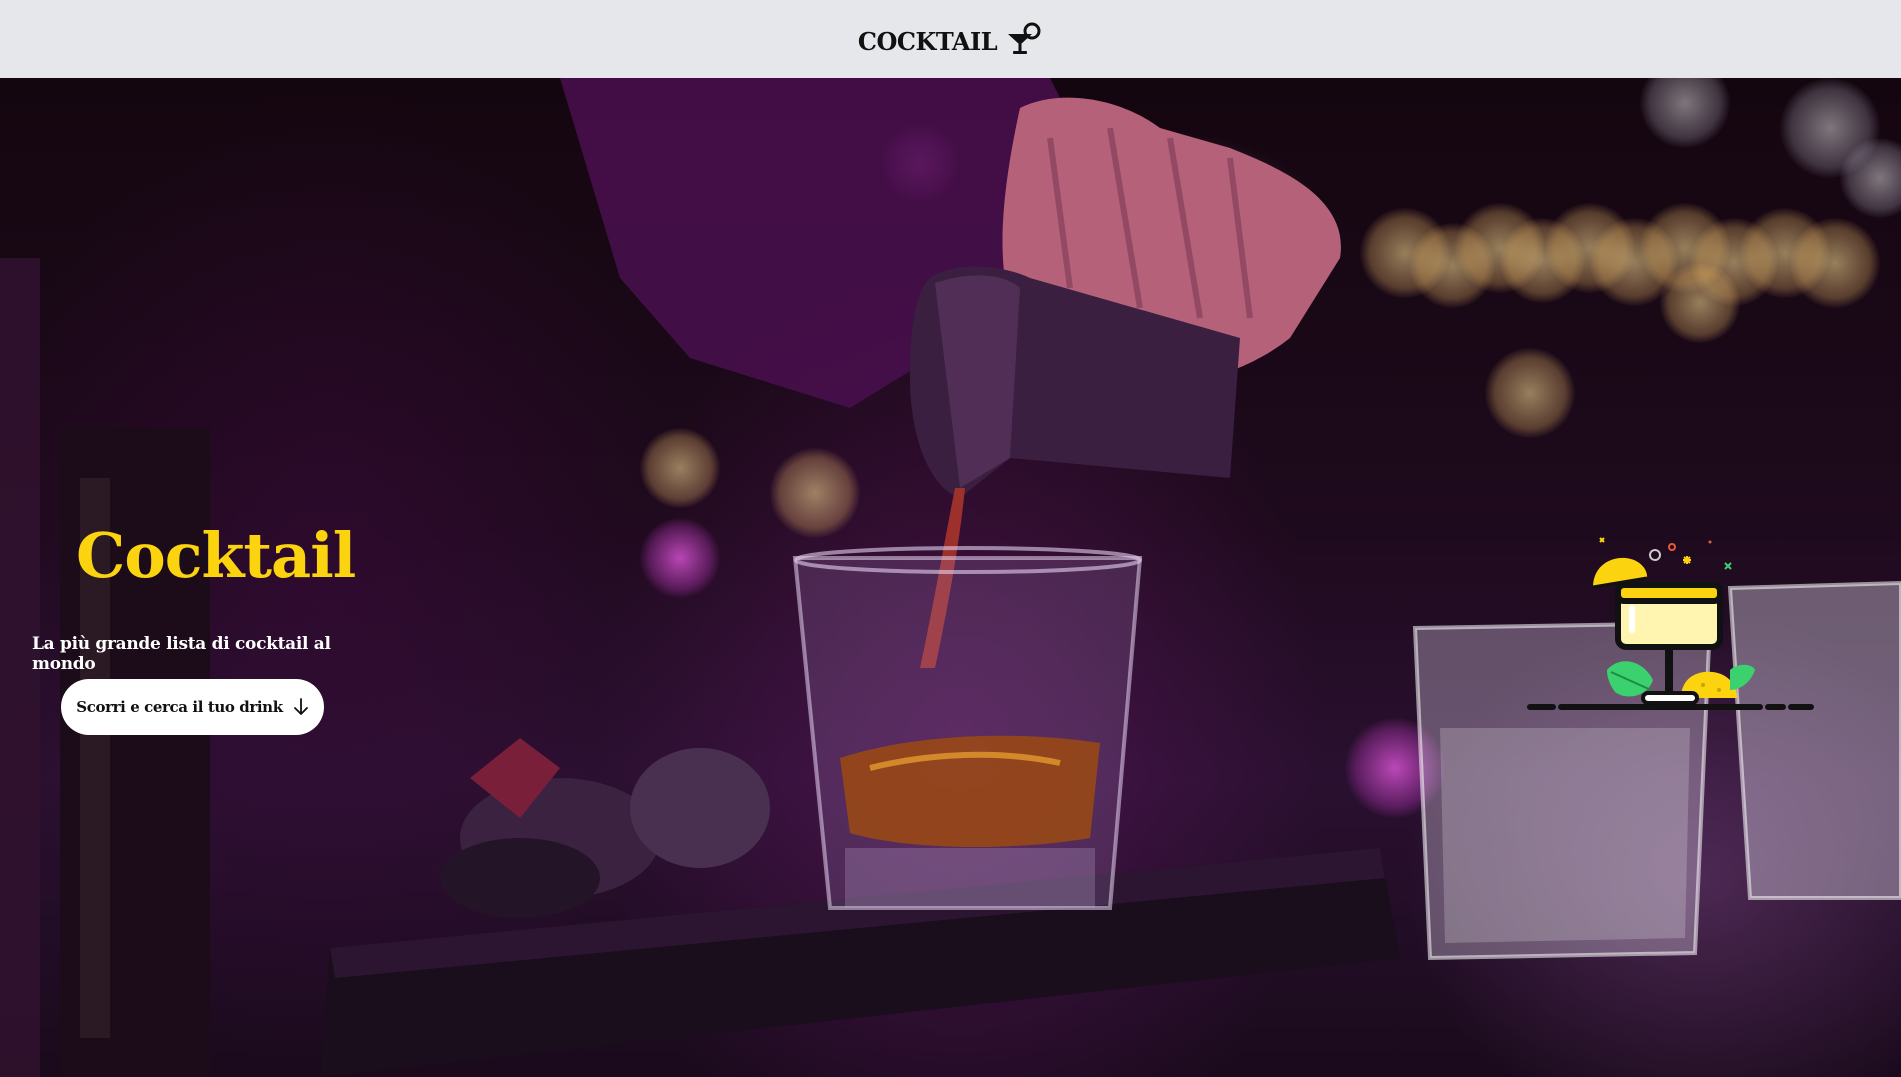  I want to click on top-navbar: COCKTAIL, so click(950, 39).